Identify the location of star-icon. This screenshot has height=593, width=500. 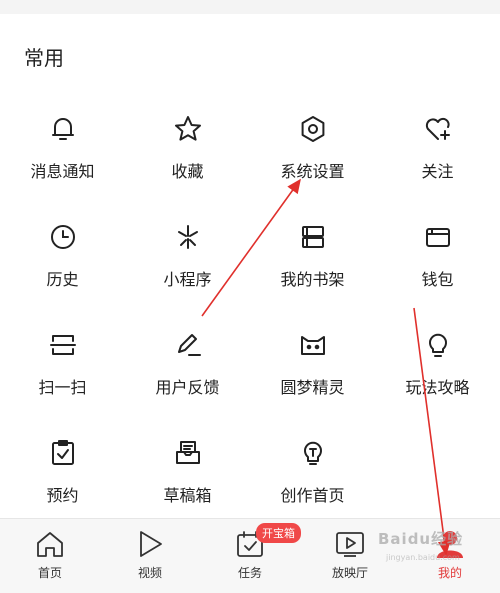
(188, 129).